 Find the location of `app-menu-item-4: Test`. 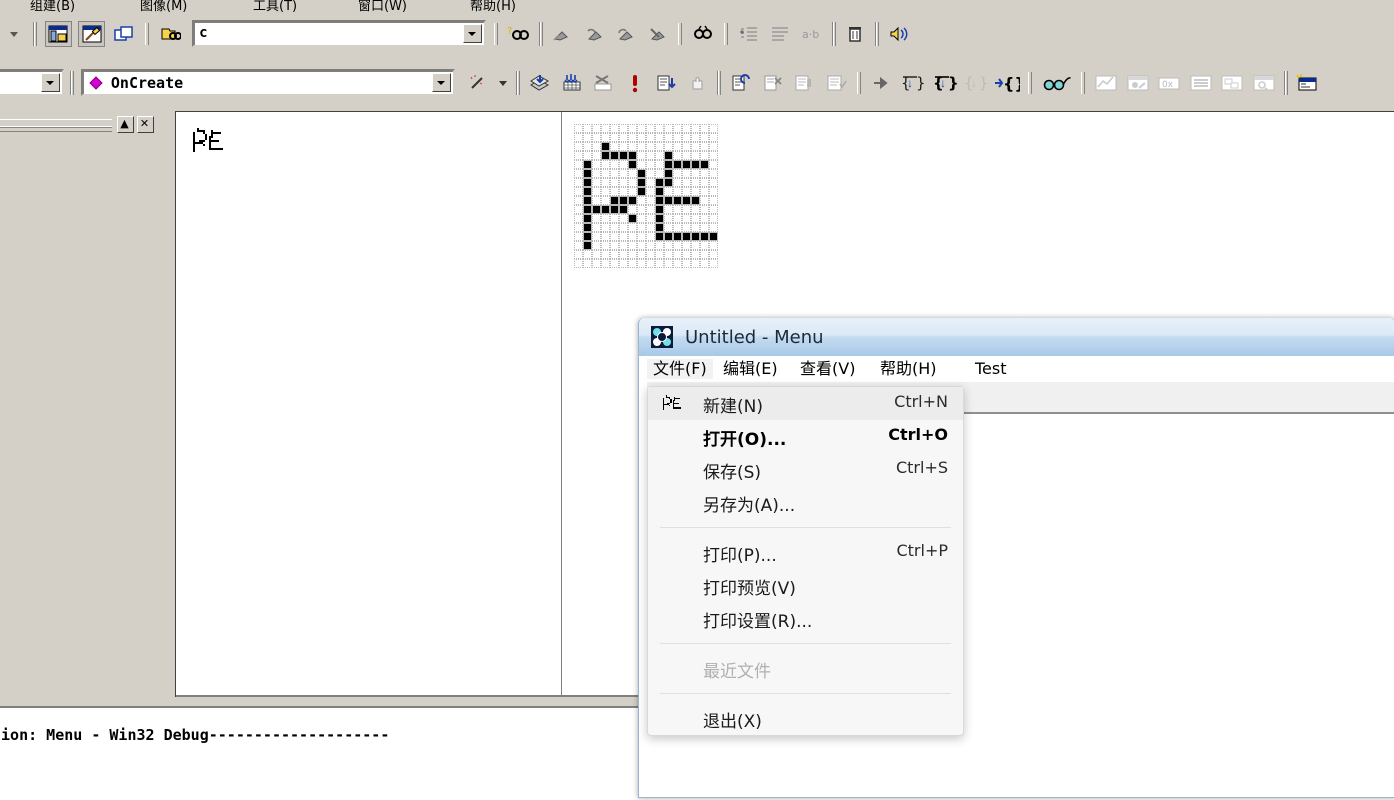

app-menu-item-4: Test is located at coordinates (991, 369).